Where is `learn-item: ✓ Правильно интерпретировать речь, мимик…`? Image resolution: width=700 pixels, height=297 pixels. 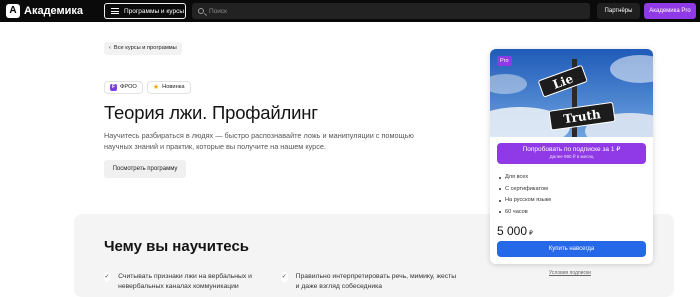 learn-item: ✓ Правильно интерпретировать речь, мимик… is located at coordinates (371, 282).